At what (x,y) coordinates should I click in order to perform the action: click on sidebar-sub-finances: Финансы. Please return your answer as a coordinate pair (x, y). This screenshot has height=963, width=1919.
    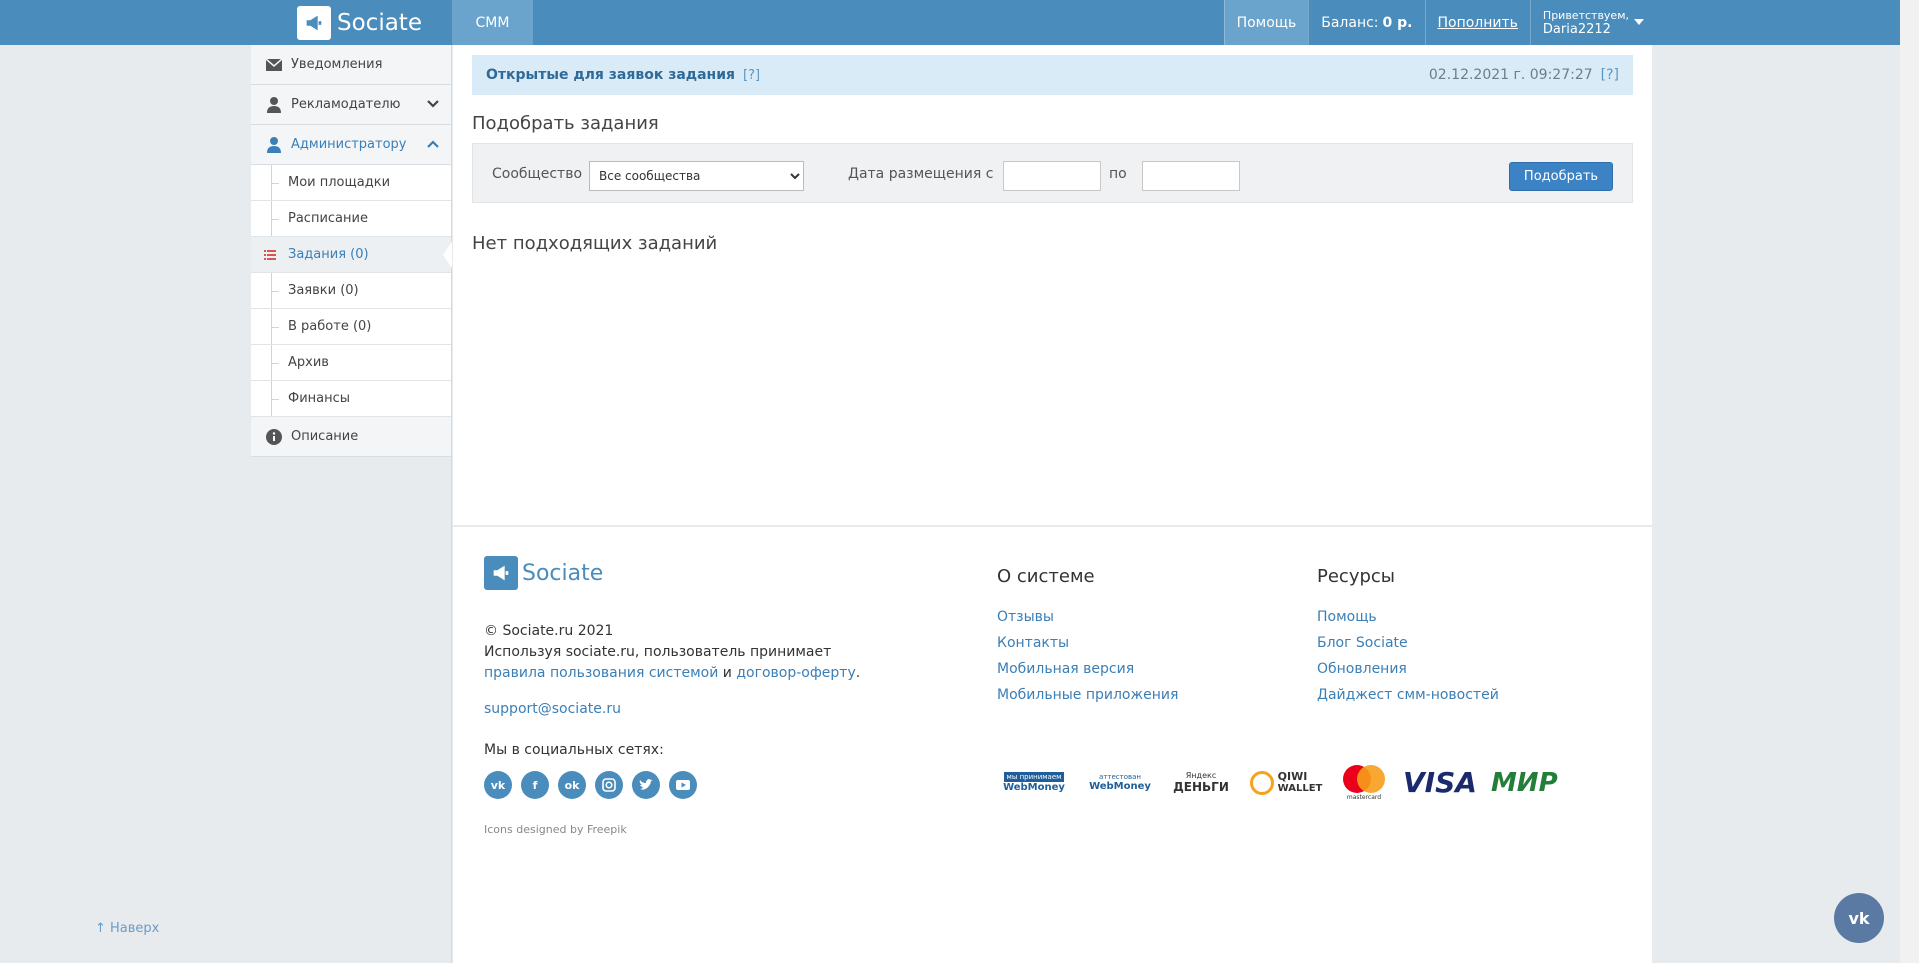
    Looking at the image, I should click on (351, 399).